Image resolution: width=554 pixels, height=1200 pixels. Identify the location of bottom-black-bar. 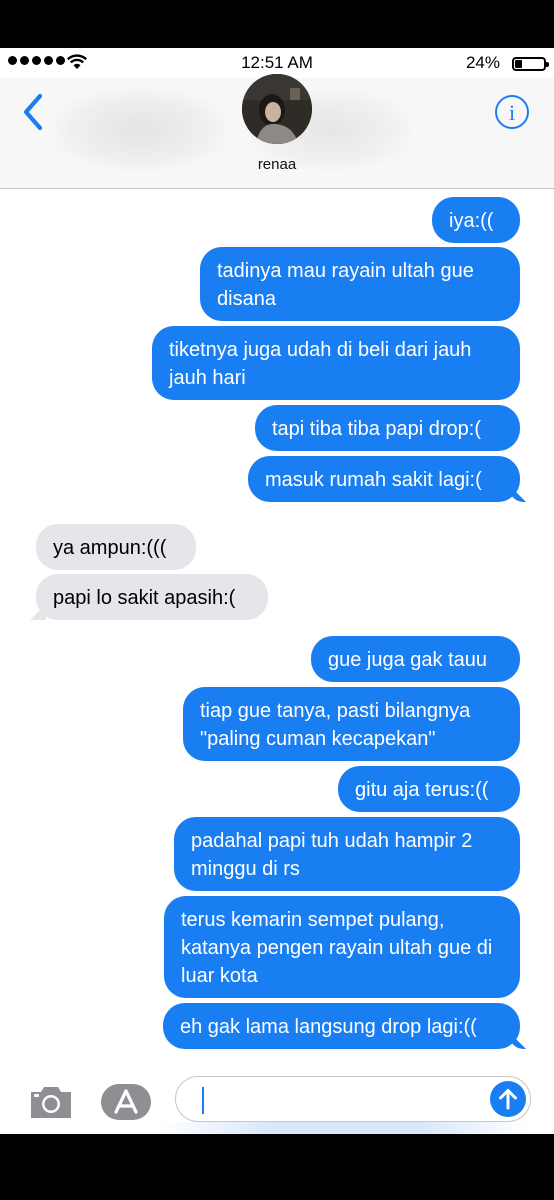
(277, 1167).